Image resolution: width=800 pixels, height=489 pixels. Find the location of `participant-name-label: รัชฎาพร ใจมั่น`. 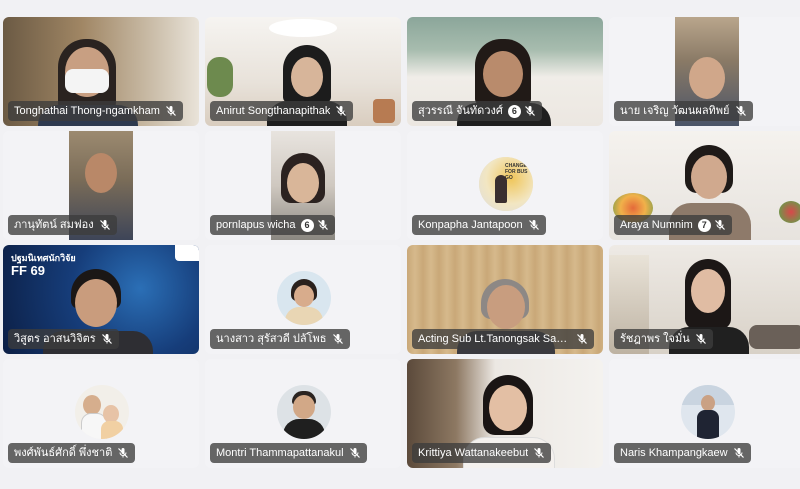

participant-name-label: รัชฎาพร ใจมั่น is located at coordinates (663, 339).